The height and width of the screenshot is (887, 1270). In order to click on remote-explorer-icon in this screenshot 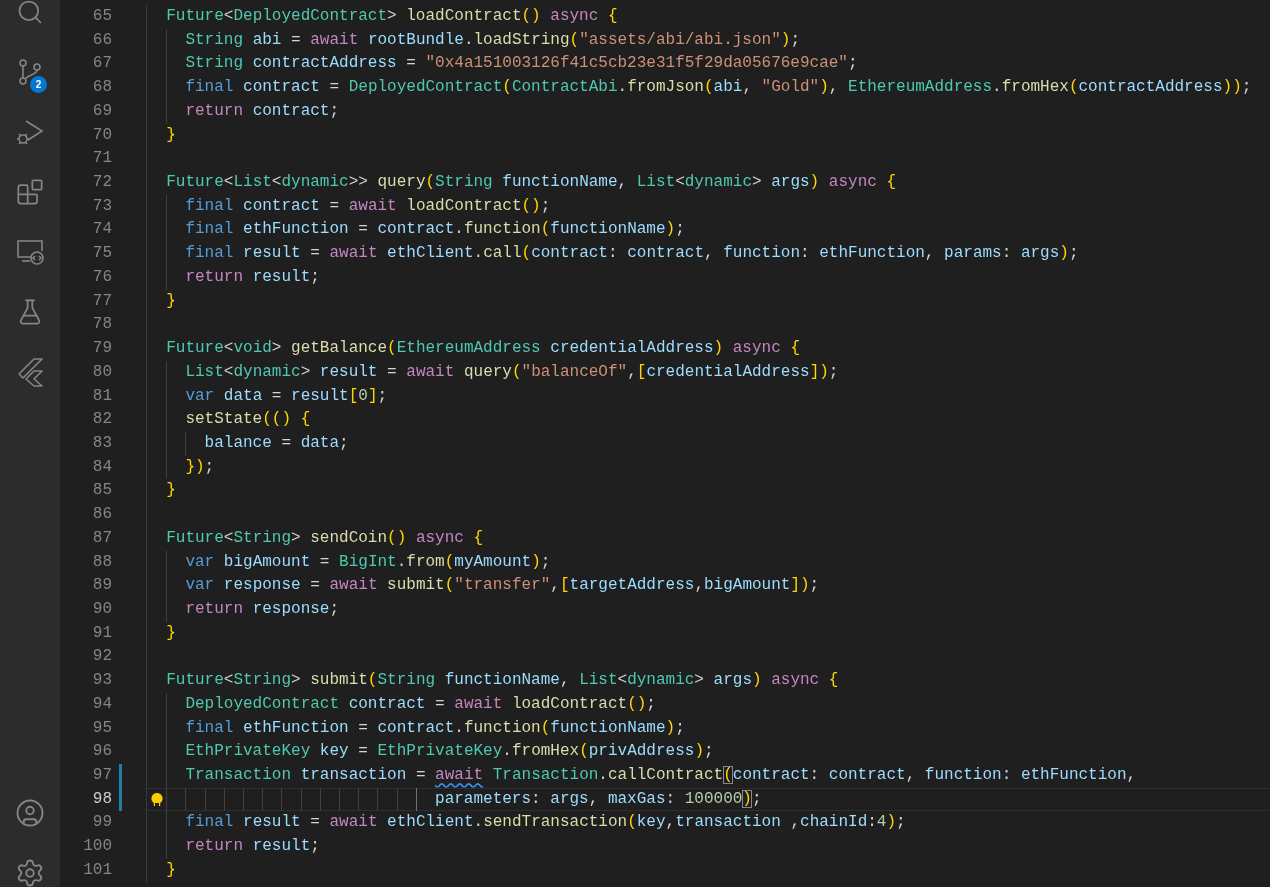, I will do `click(30, 252)`.